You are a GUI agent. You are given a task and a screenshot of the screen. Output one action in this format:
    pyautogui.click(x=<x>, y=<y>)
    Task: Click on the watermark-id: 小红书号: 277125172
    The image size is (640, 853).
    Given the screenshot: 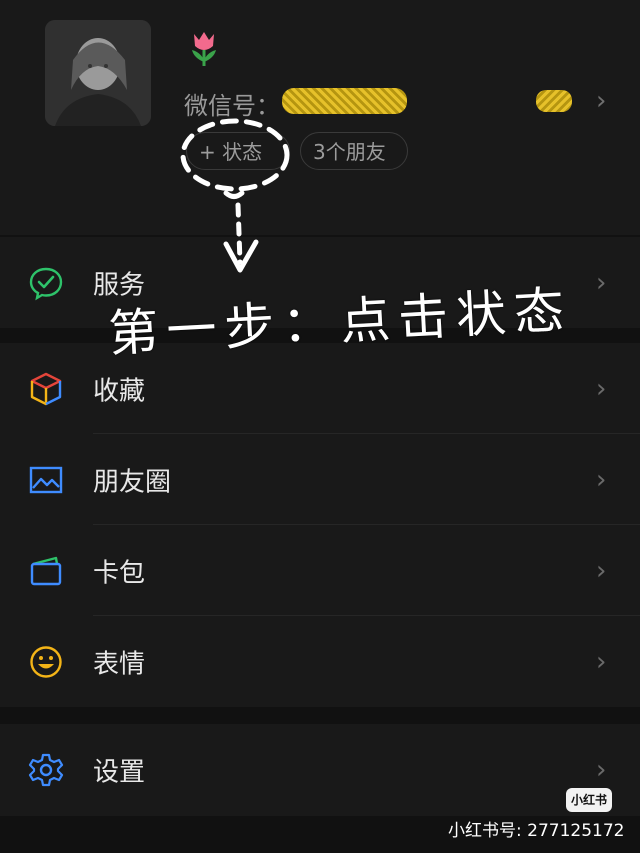 What is the action you would take?
    pyautogui.click(x=536, y=831)
    